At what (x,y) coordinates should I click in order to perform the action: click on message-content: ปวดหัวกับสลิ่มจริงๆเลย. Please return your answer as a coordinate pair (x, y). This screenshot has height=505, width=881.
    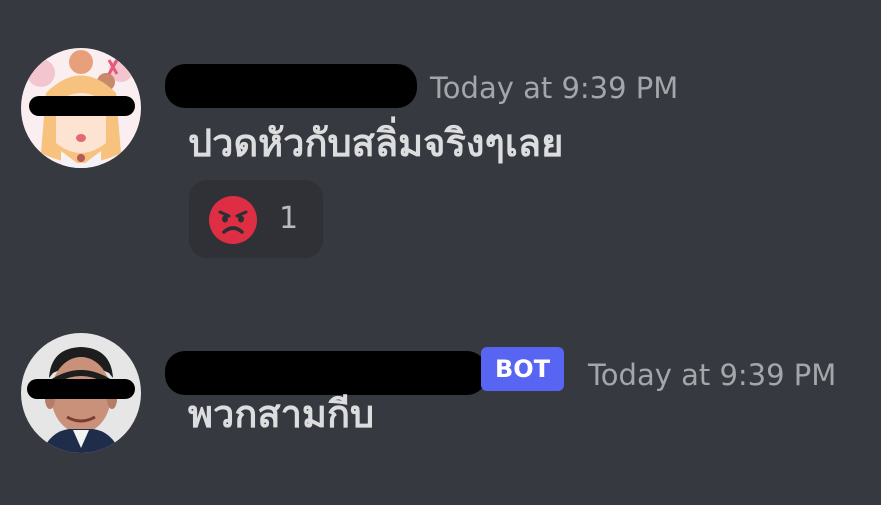
    Looking at the image, I should click on (376, 143).